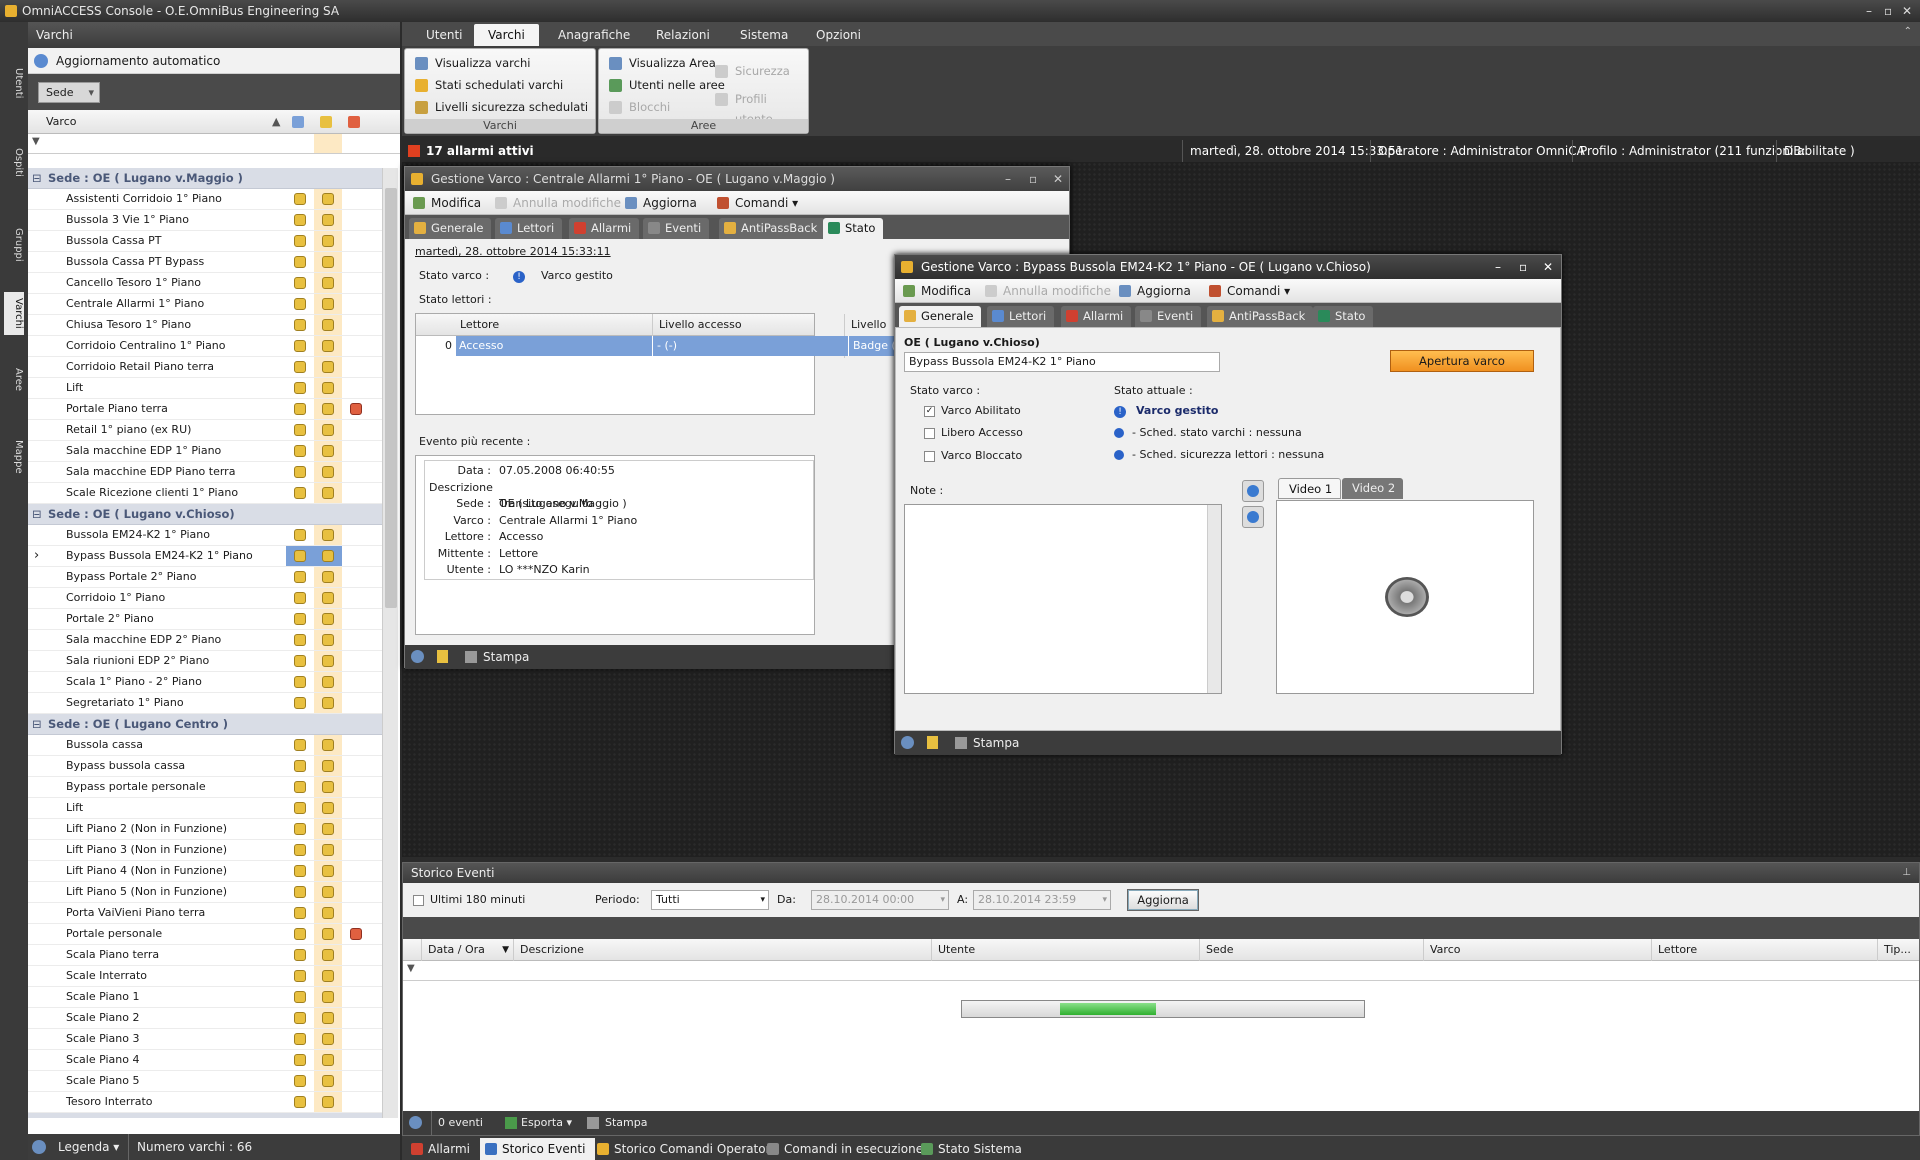 This screenshot has width=1920, height=1160. What do you see at coordinates (1405, 597) in the screenshot?
I see `video-panel` at bounding box center [1405, 597].